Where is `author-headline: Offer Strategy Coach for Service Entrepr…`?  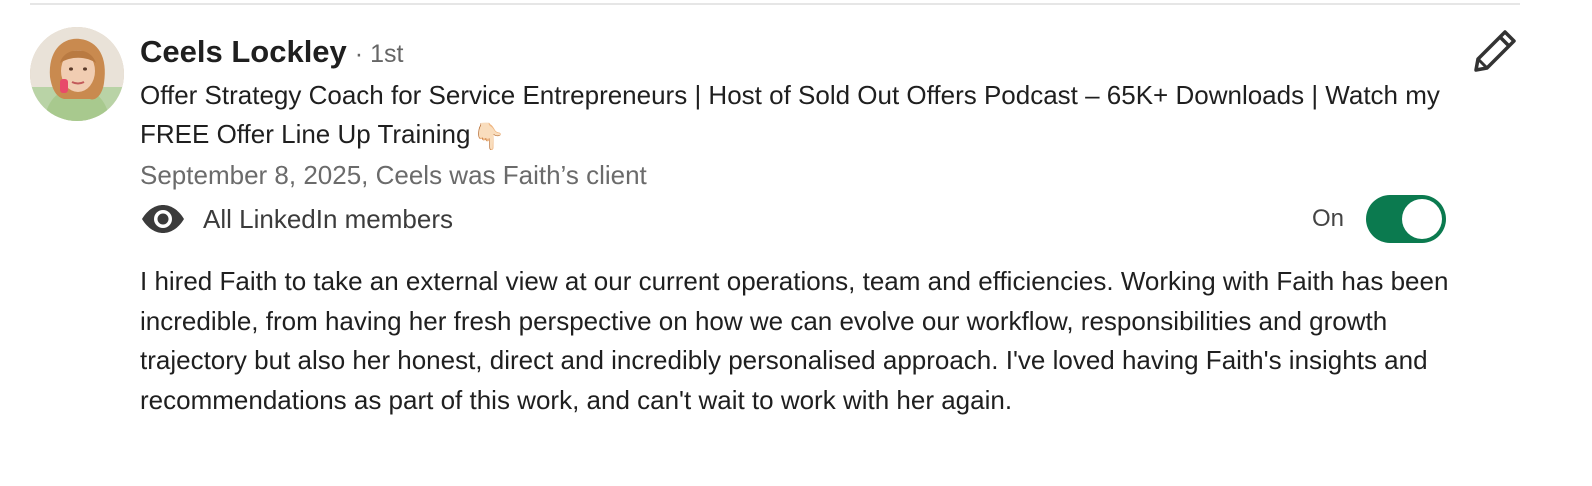 author-headline: Offer Strategy Coach for Service Entrepr… is located at coordinates (795, 116).